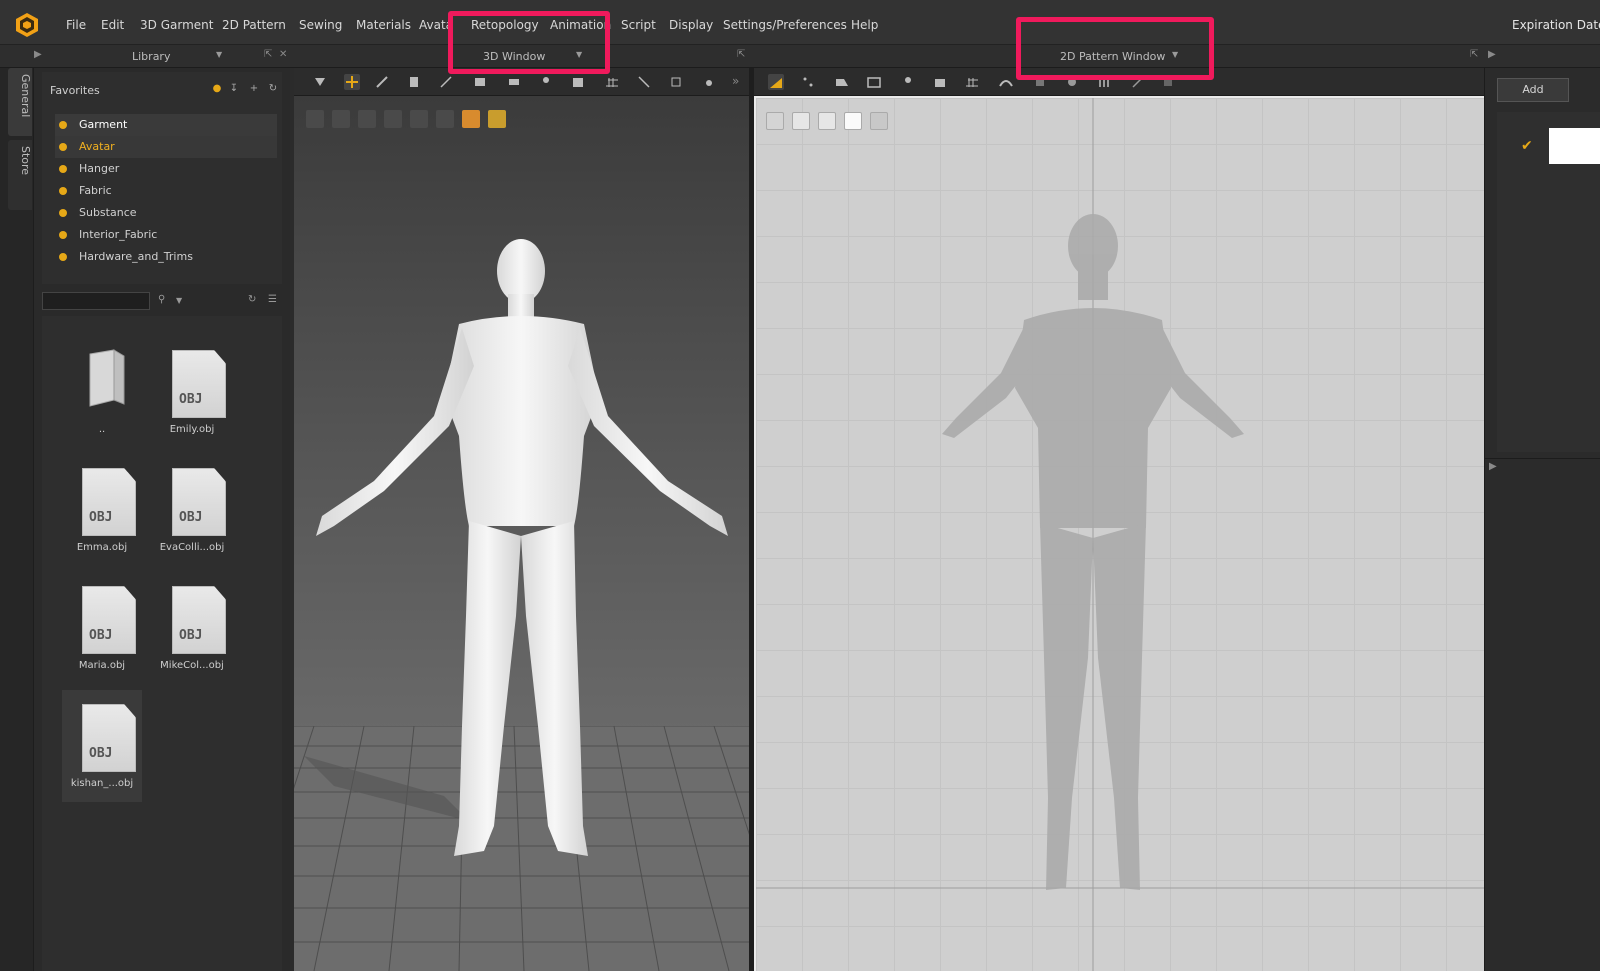  I want to click on favorite-label: Garment, so click(103, 124).